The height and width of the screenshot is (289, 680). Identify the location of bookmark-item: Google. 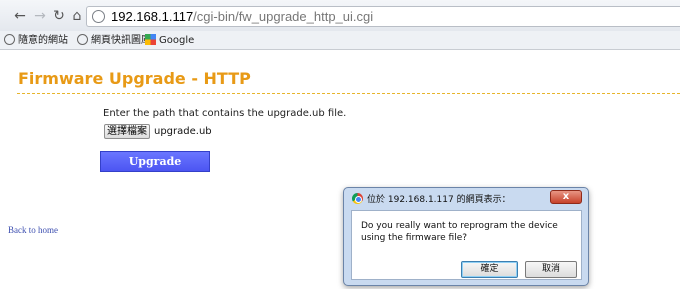
(169, 40).